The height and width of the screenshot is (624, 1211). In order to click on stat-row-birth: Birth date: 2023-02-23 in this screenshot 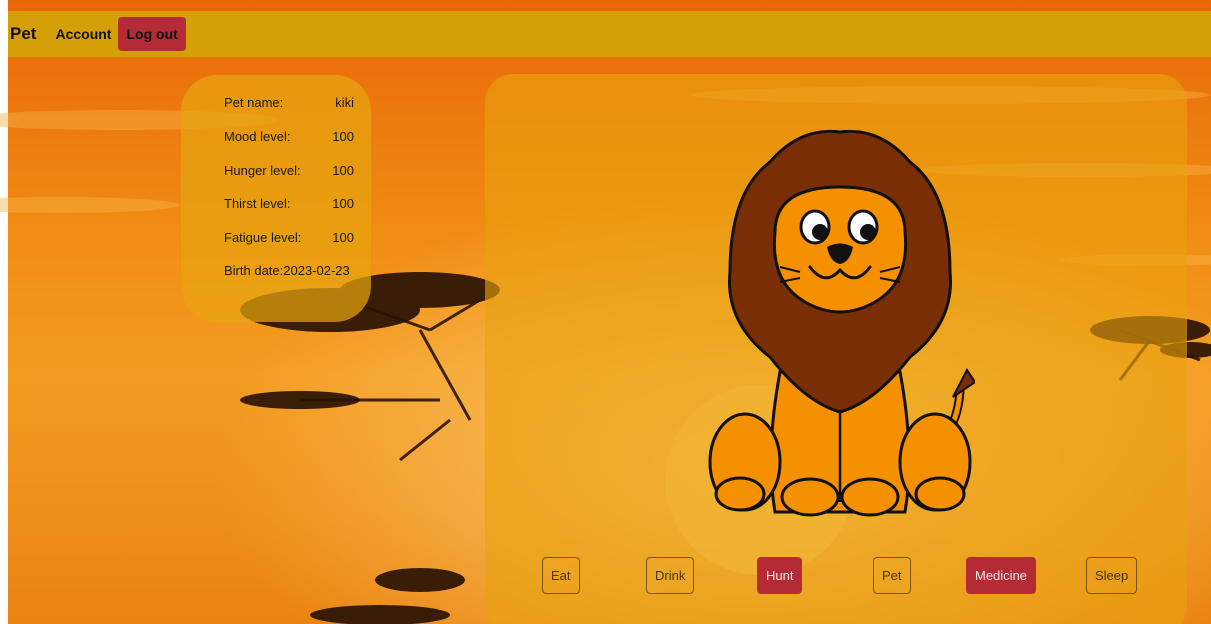, I will do `click(289, 270)`.